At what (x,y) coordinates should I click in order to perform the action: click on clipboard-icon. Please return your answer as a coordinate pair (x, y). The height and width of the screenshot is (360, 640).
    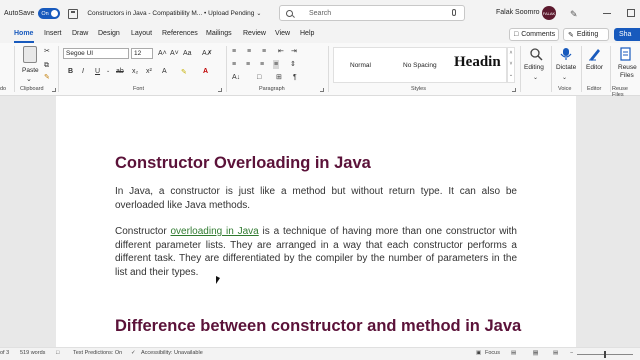
    Looking at the image, I should click on (30, 54).